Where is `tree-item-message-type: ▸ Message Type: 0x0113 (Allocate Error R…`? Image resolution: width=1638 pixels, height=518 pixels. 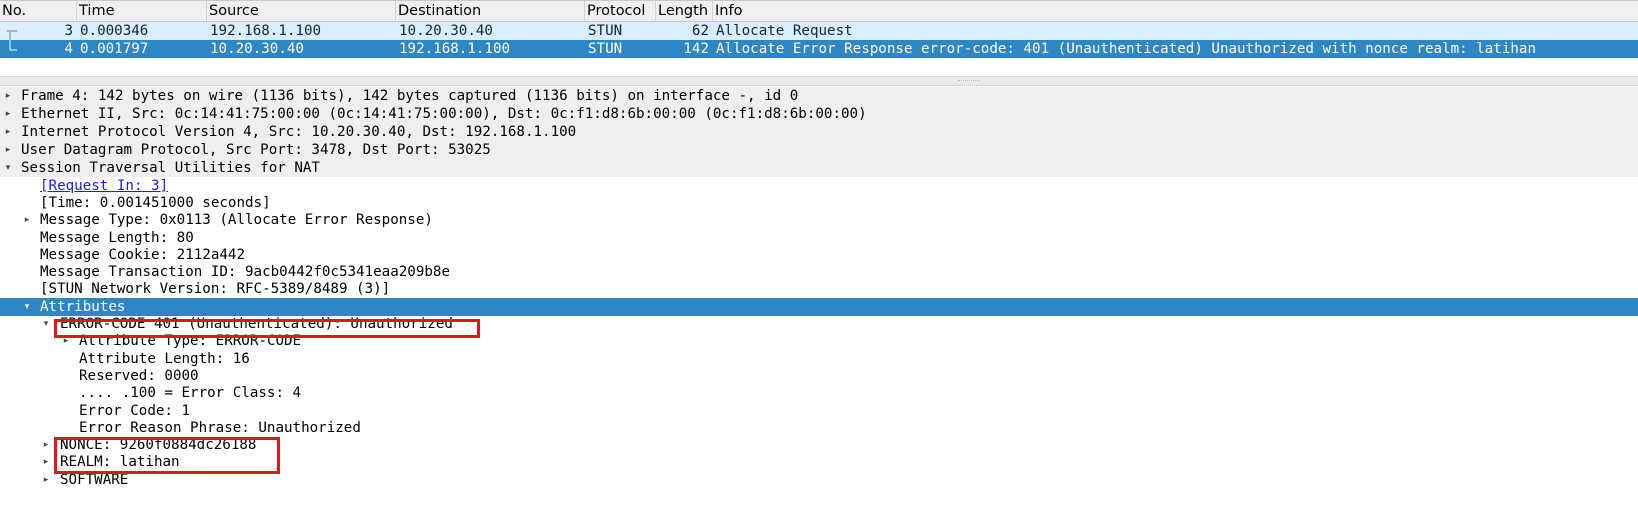 tree-item-message-type: ▸ Message Type: 0x0113 (Allocate Error R… is located at coordinates (819, 220).